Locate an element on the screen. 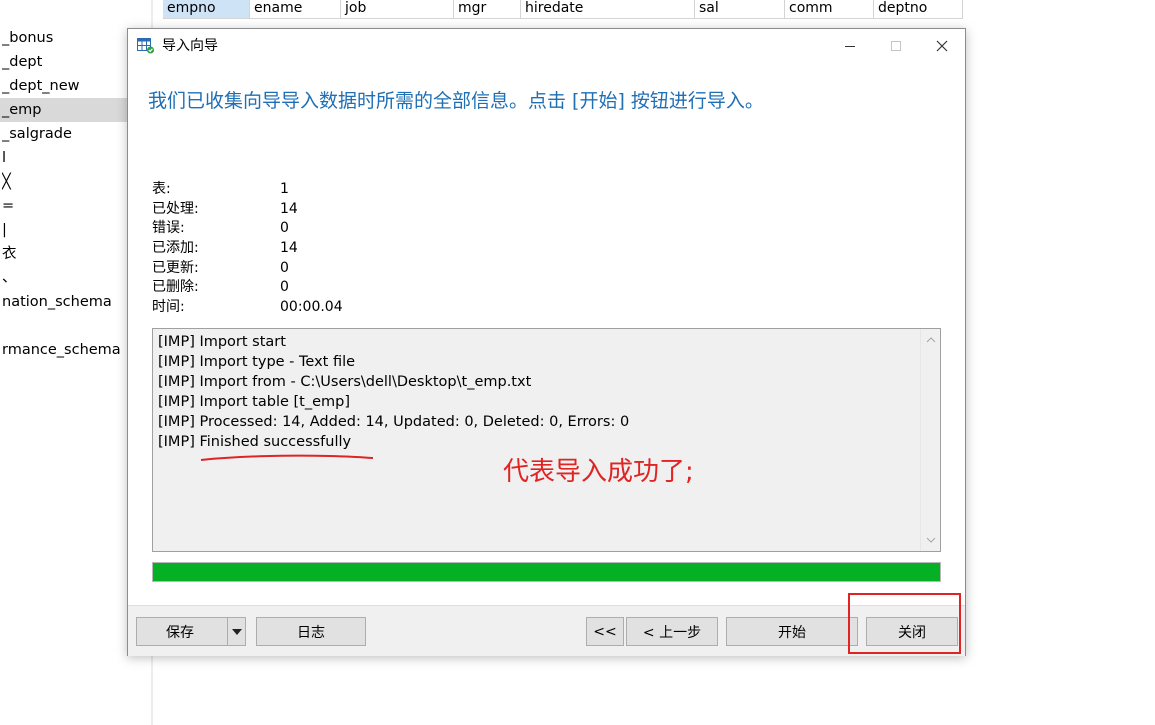  maximize-icon is located at coordinates (896, 46).